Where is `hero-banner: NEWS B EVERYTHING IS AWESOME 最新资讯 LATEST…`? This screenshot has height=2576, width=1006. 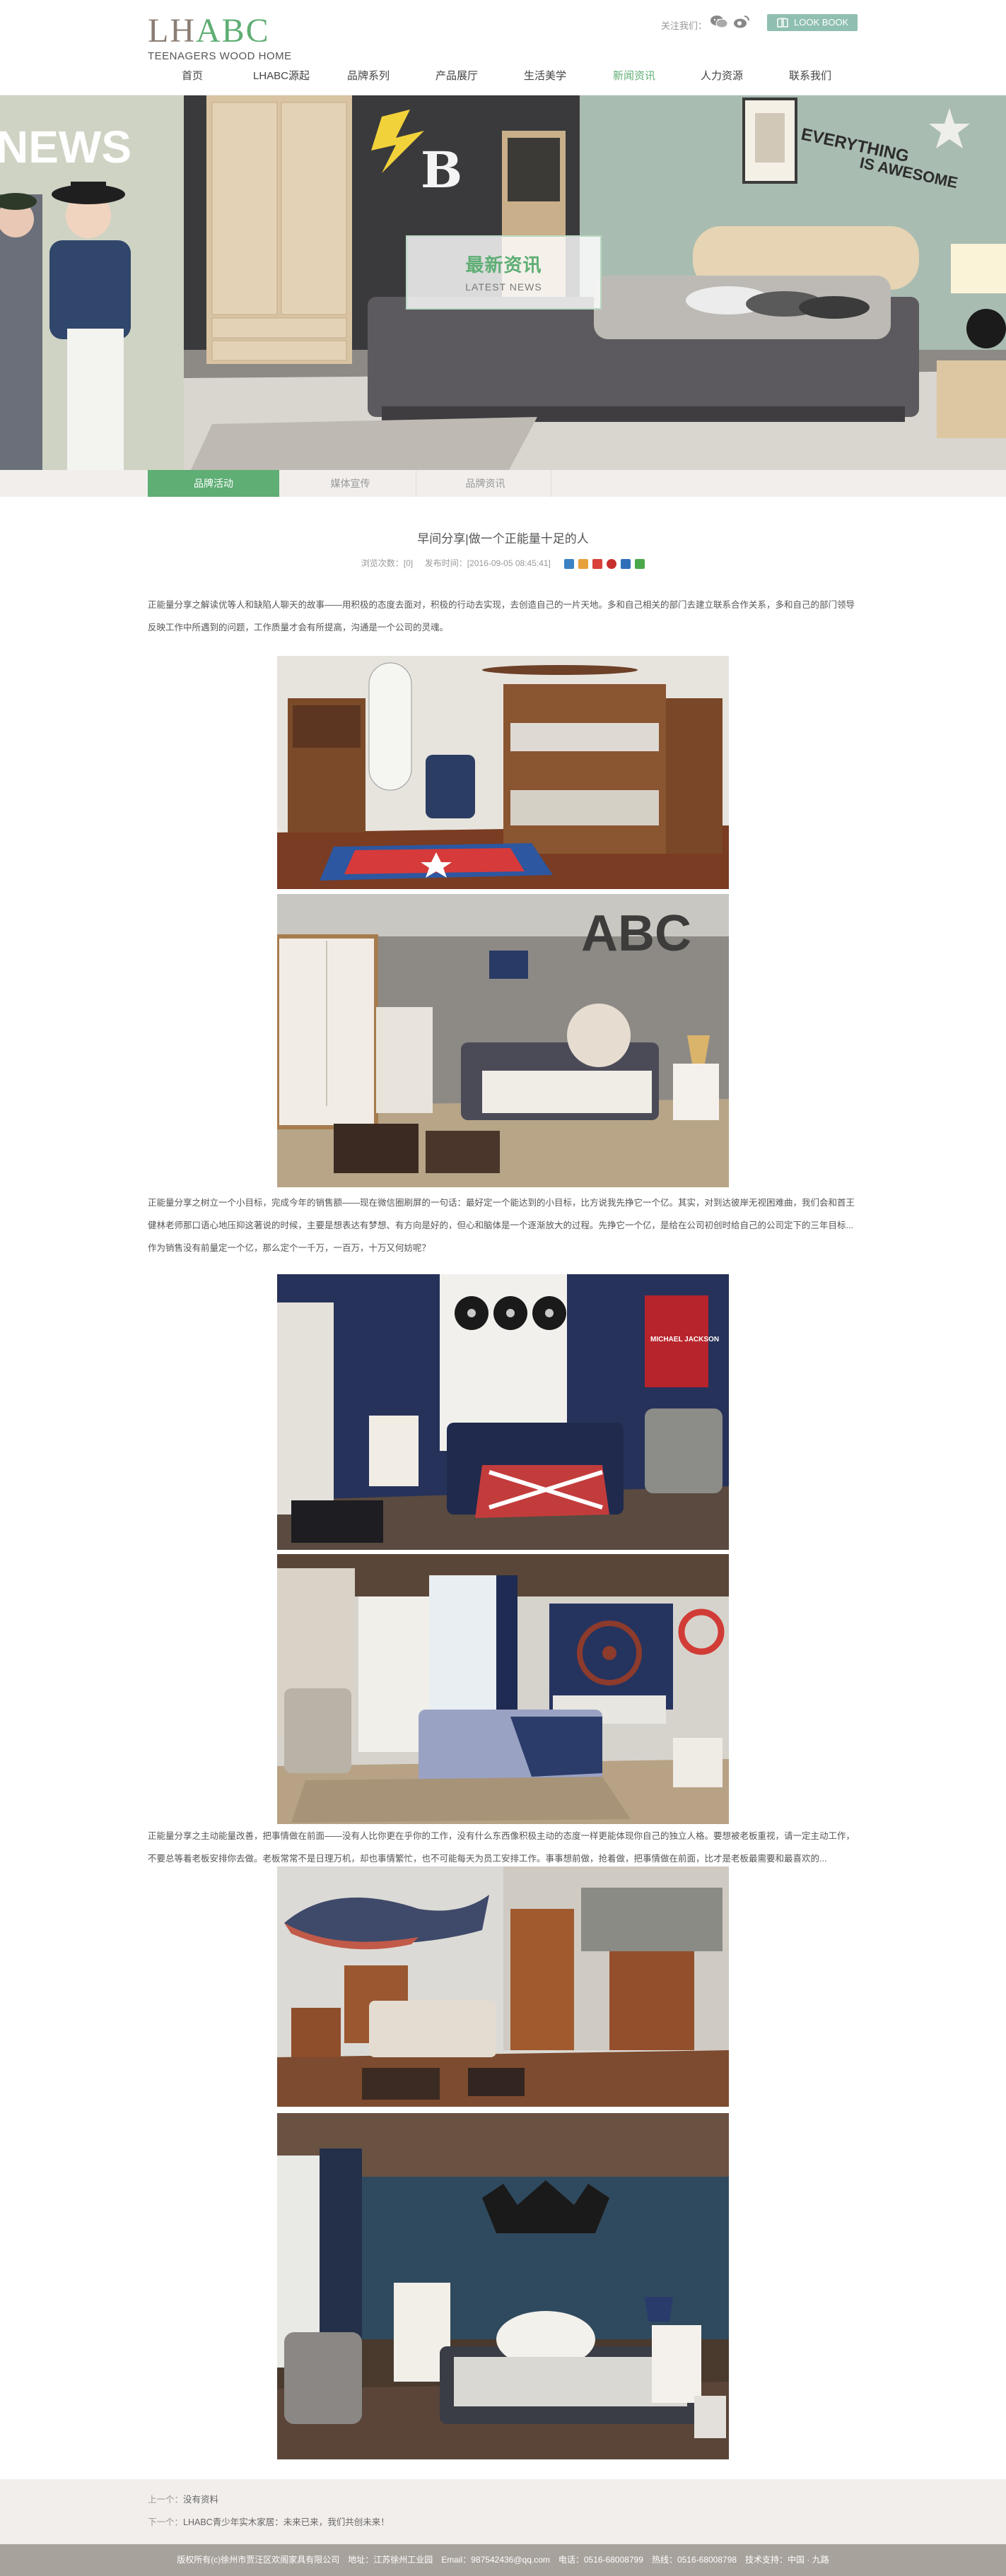
hero-banner: NEWS B EVERYTHING IS AWESOME 最新资讯 LATEST… is located at coordinates (503, 282).